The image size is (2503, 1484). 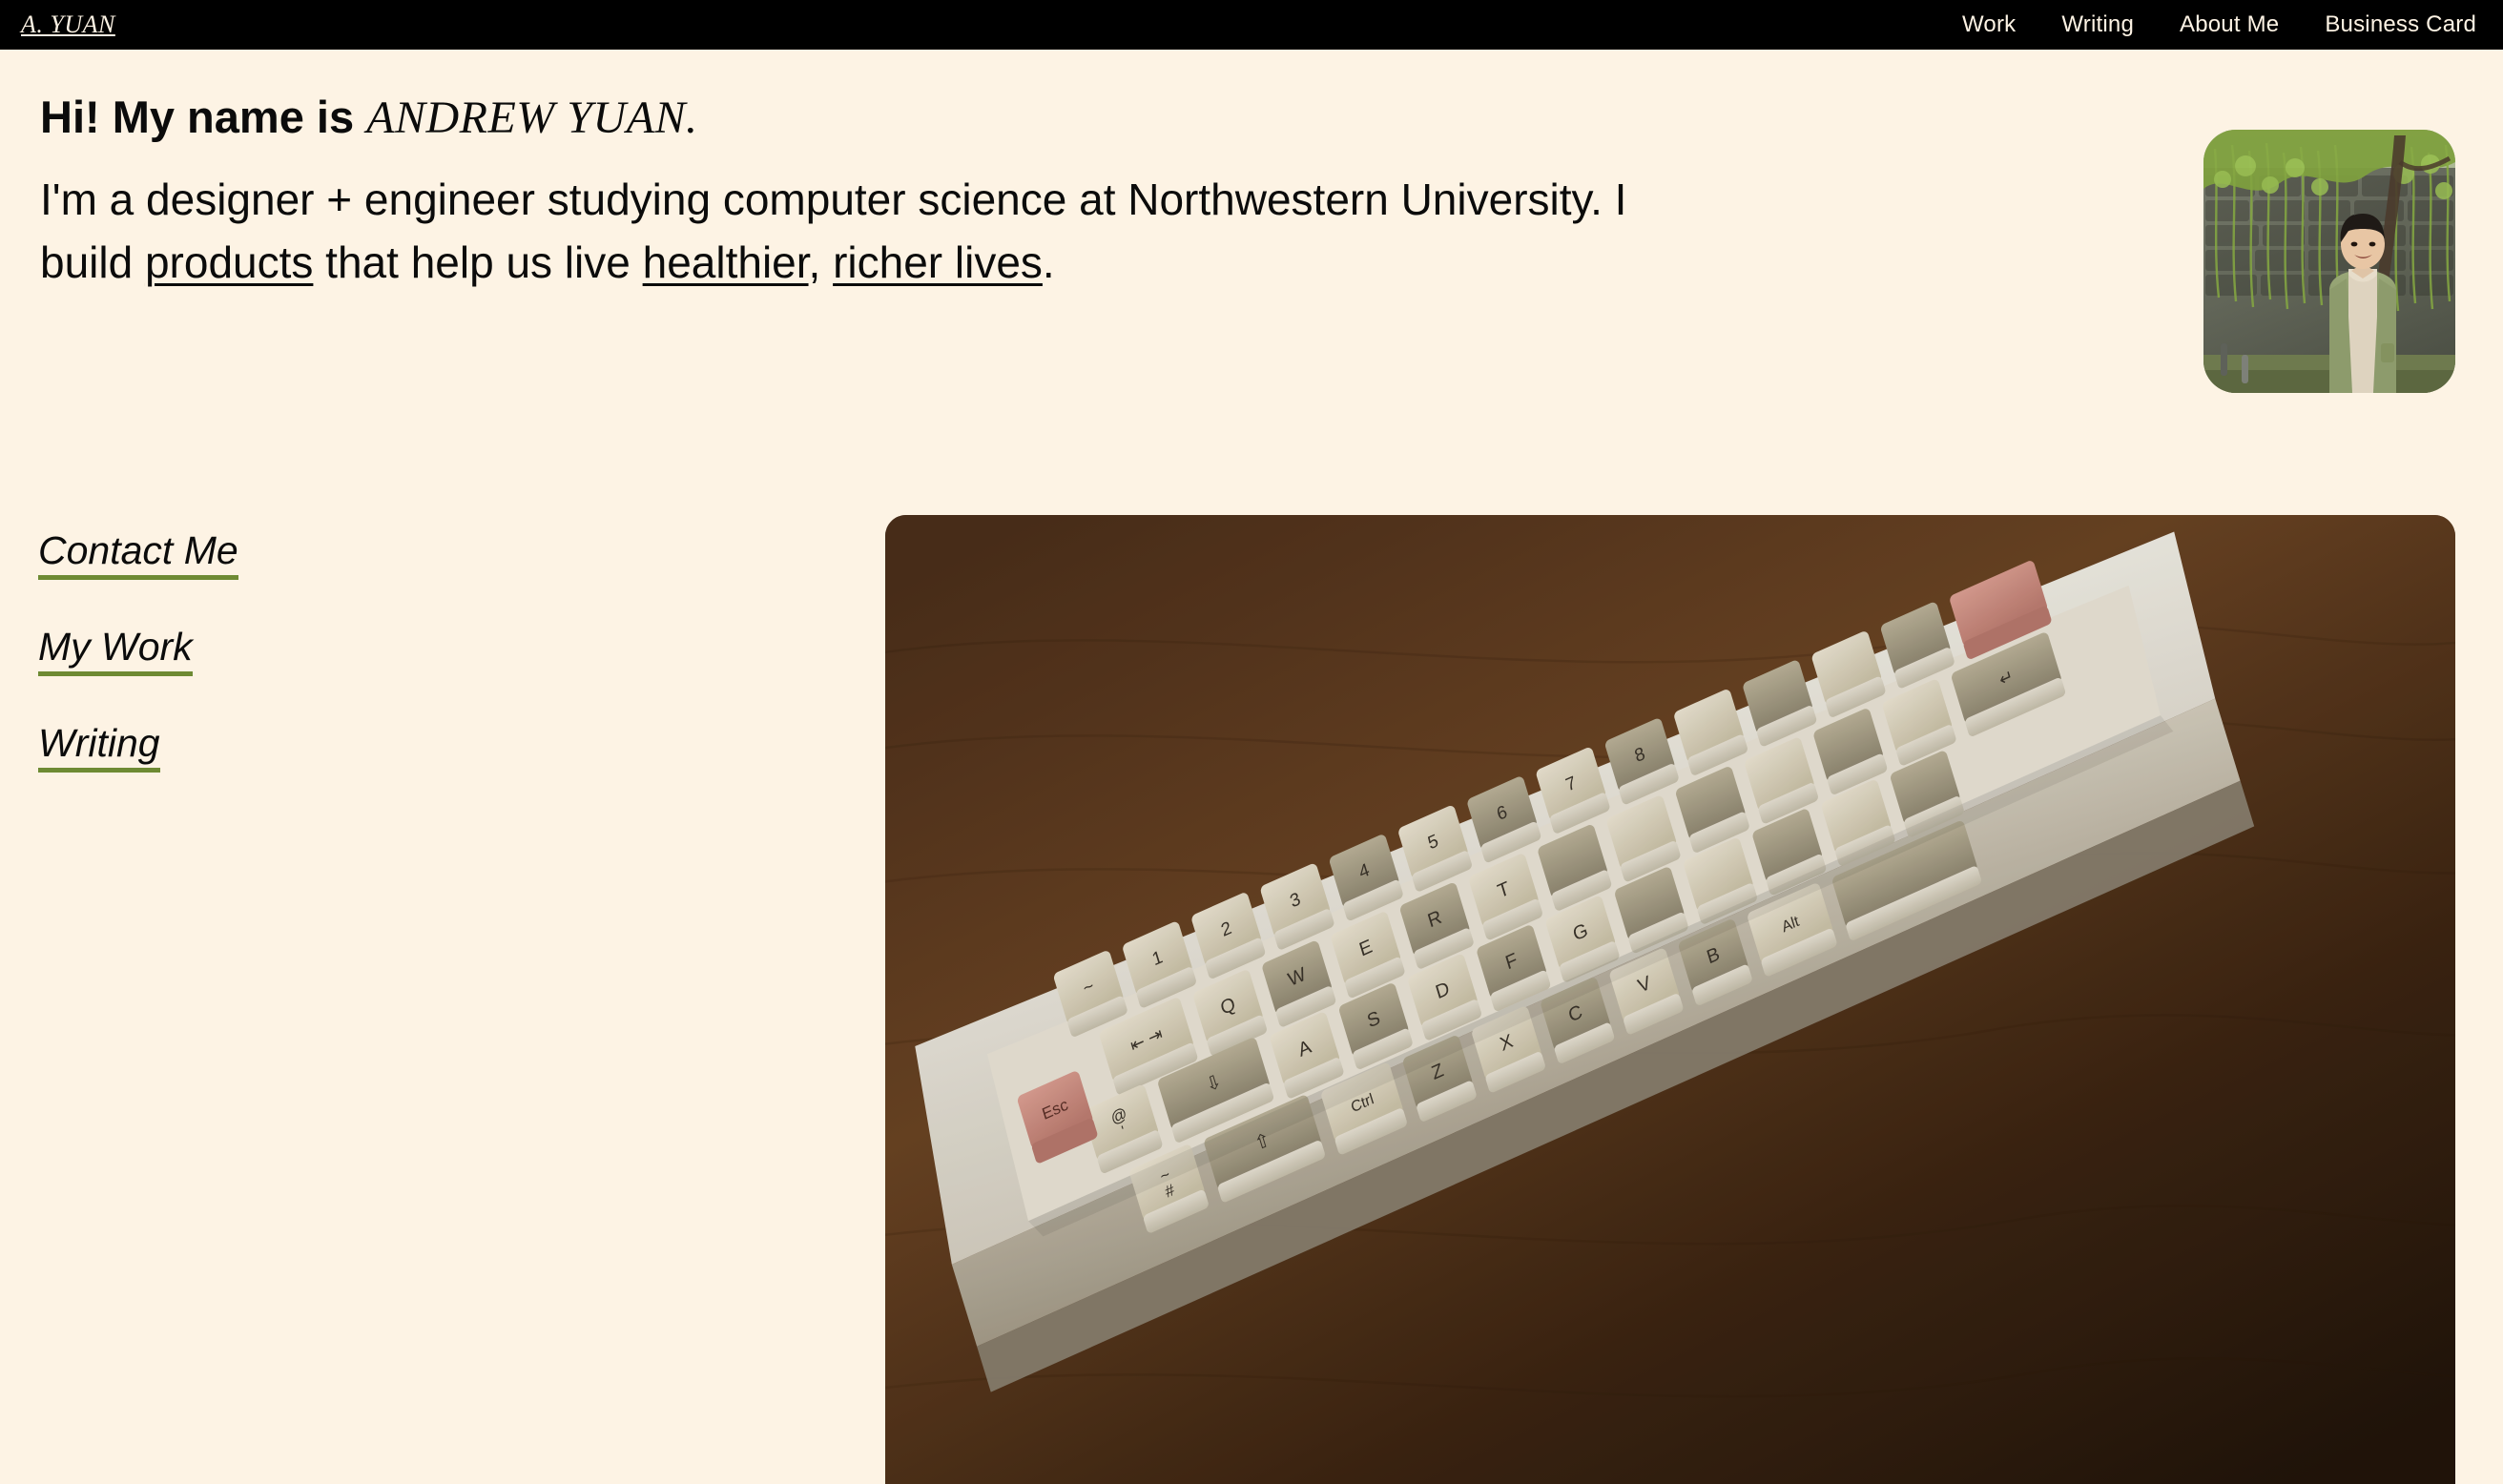 What do you see at coordinates (478, 262) in the screenshot?
I see `hero-description-part2: that help us live` at bounding box center [478, 262].